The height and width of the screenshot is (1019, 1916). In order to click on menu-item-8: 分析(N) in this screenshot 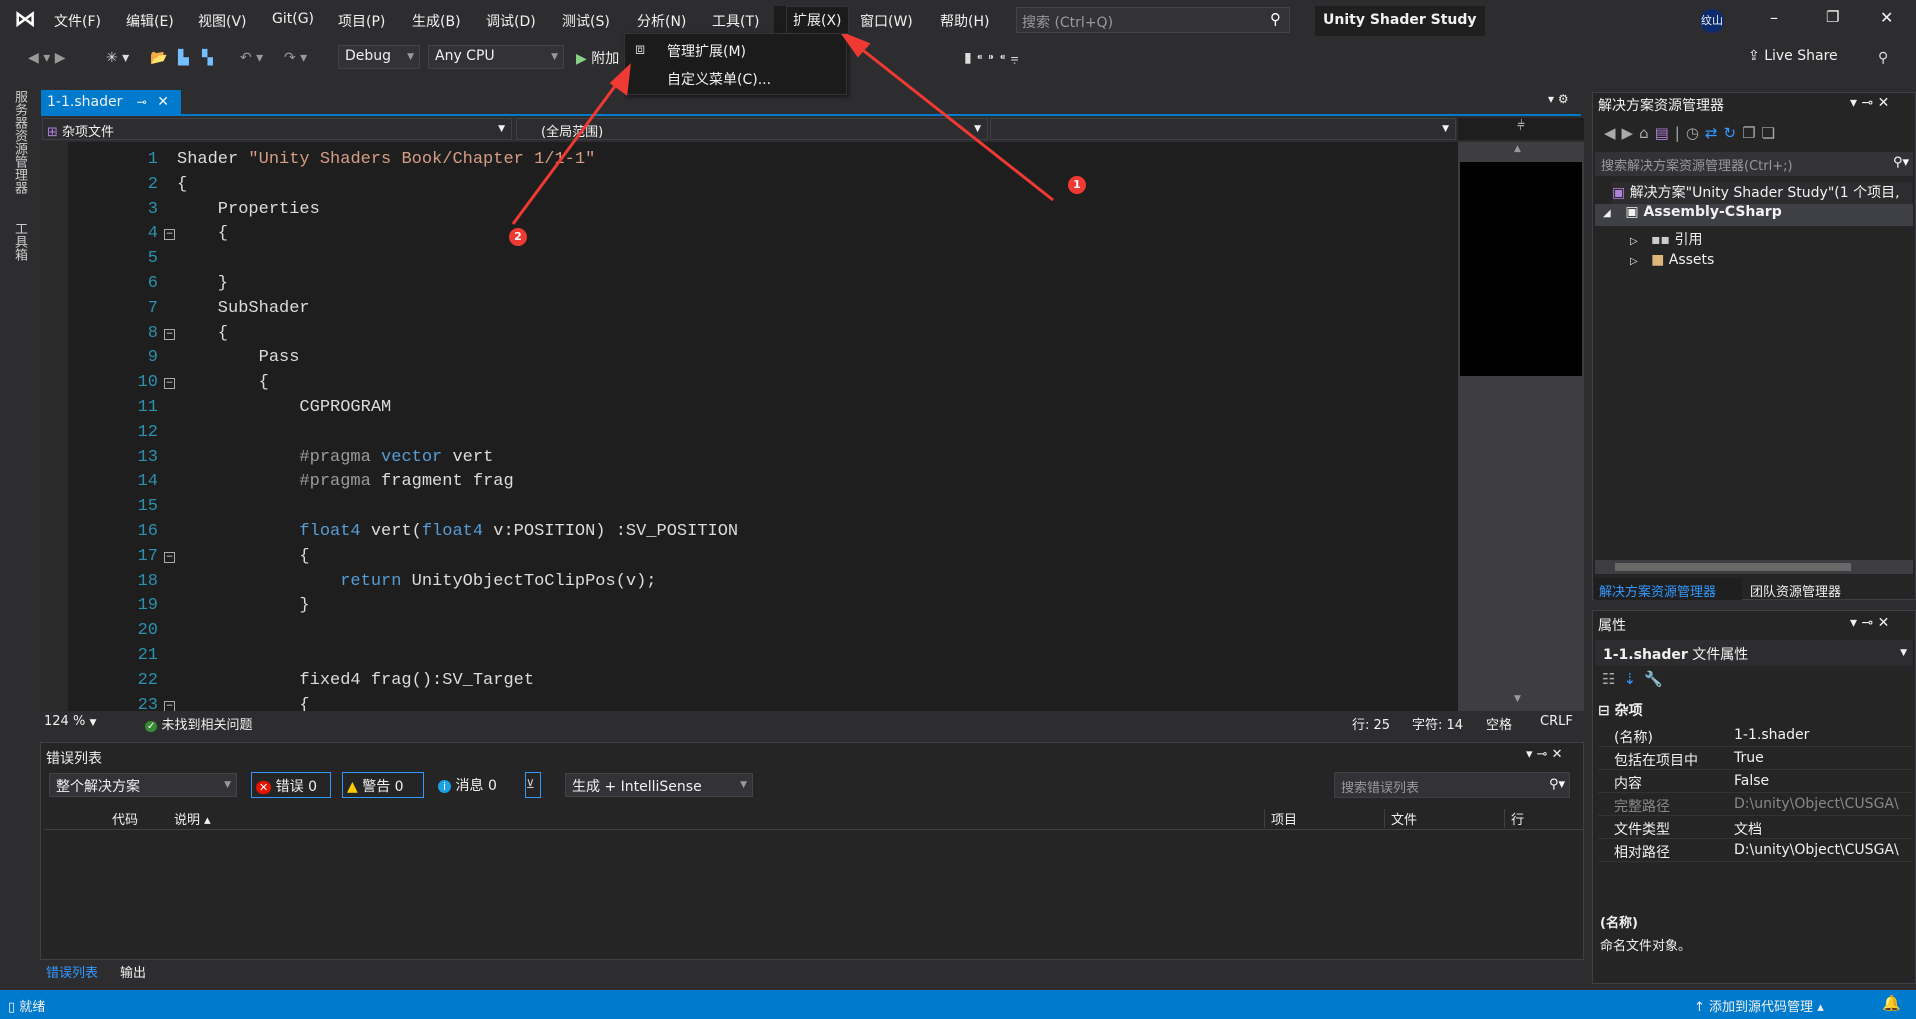, I will do `click(661, 21)`.